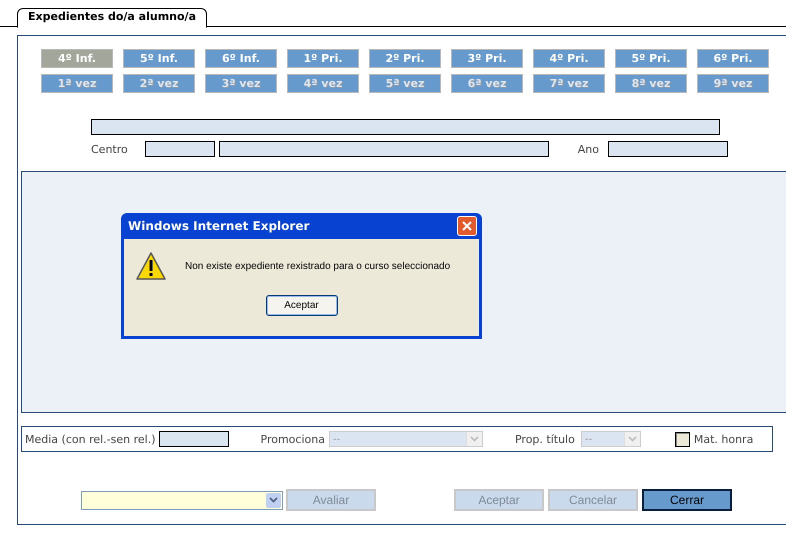 The height and width of the screenshot is (537, 786). Describe the element at coordinates (292, 439) in the screenshot. I see `promociona-label: Promociona` at that location.